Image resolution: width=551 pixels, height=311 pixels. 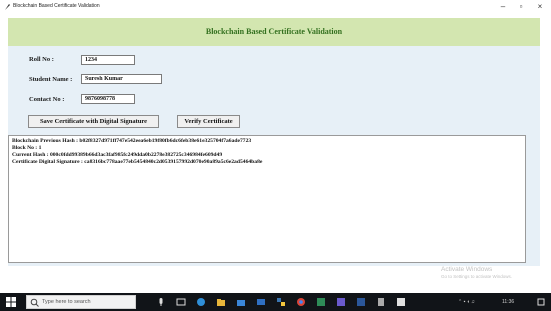 What do you see at coordinates (341, 302) in the screenshot?
I see `paint-icon` at bounding box center [341, 302].